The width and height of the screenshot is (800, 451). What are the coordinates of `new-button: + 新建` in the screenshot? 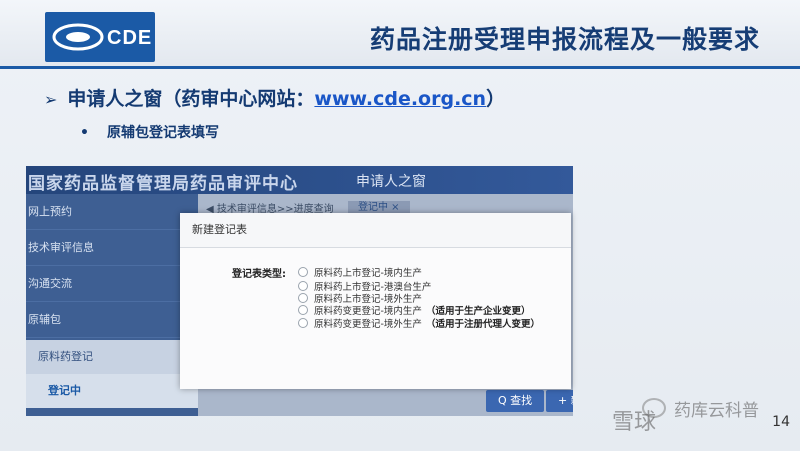 It's located at (559, 401).